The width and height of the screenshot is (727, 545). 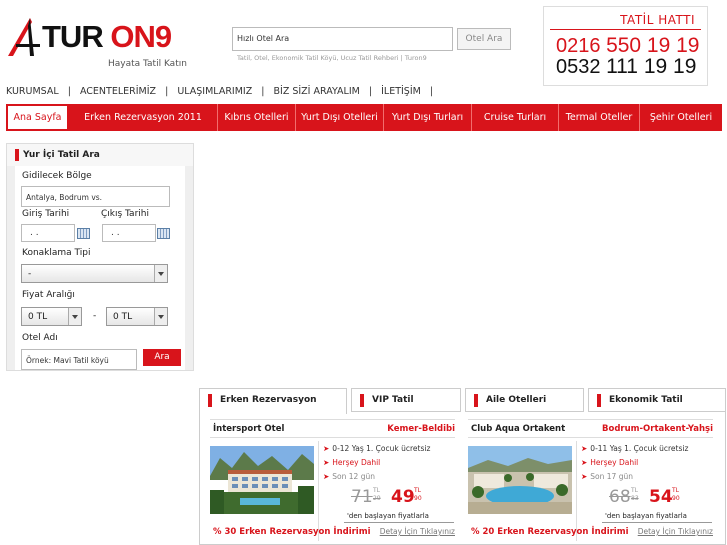 What do you see at coordinates (599, 117) in the screenshot?
I see `nav-termal-oteller: Termal Oteller` at bounding box center [599, 117].